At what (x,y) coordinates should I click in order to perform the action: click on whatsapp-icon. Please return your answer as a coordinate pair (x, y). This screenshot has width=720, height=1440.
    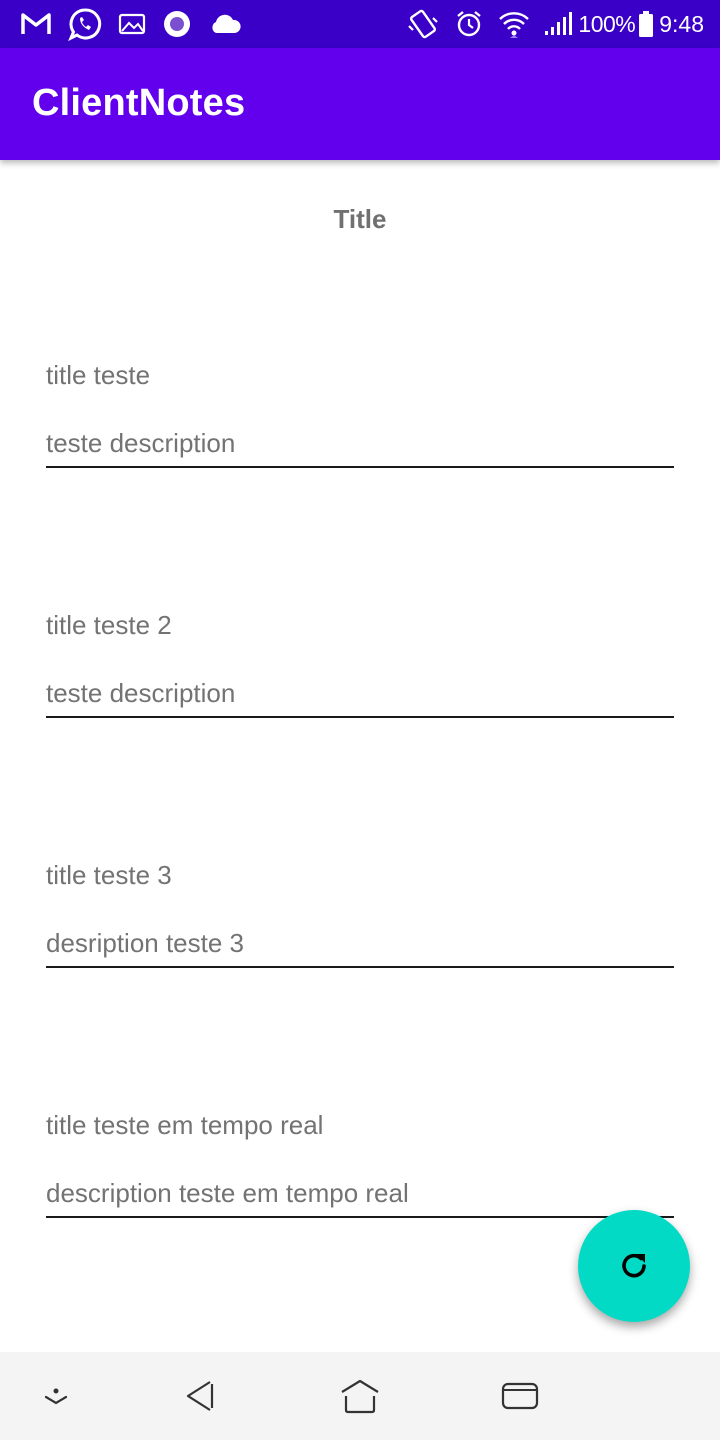
    Looking at the image, I should click on (85, 24).